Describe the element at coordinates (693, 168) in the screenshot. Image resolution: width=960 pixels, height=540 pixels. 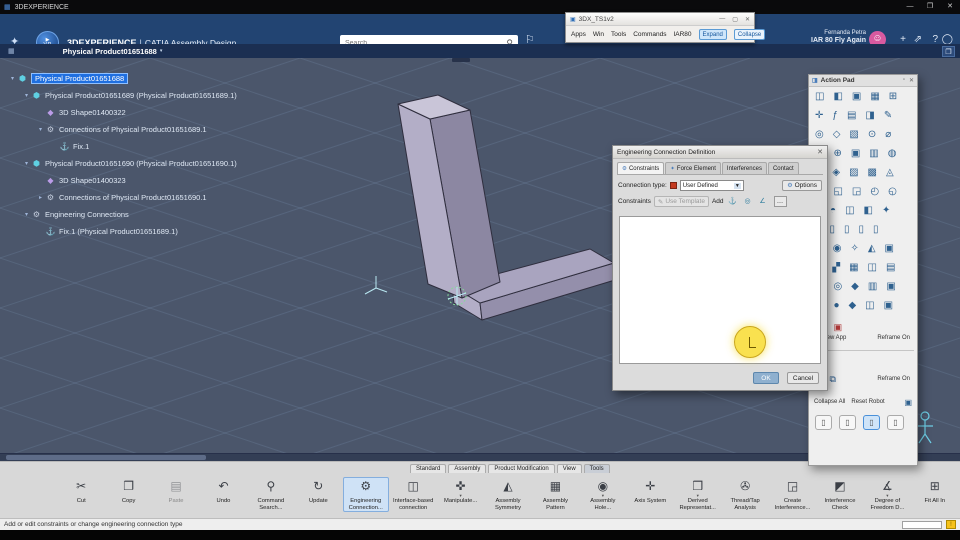
I see `tab-force-element: ✦ Force Element` at that location.